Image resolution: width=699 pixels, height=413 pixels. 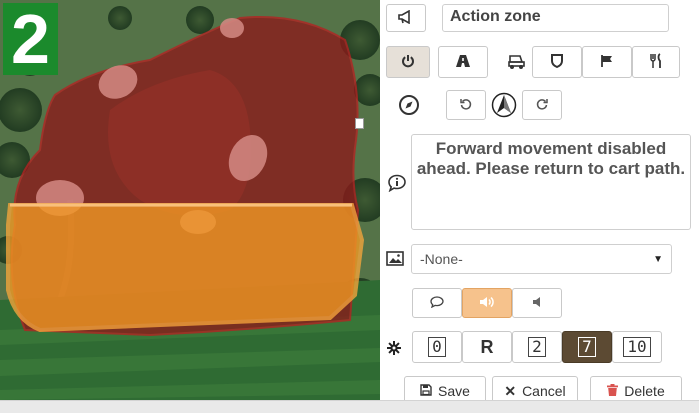 I want to click on road-icon, so click(x=463, y=62).